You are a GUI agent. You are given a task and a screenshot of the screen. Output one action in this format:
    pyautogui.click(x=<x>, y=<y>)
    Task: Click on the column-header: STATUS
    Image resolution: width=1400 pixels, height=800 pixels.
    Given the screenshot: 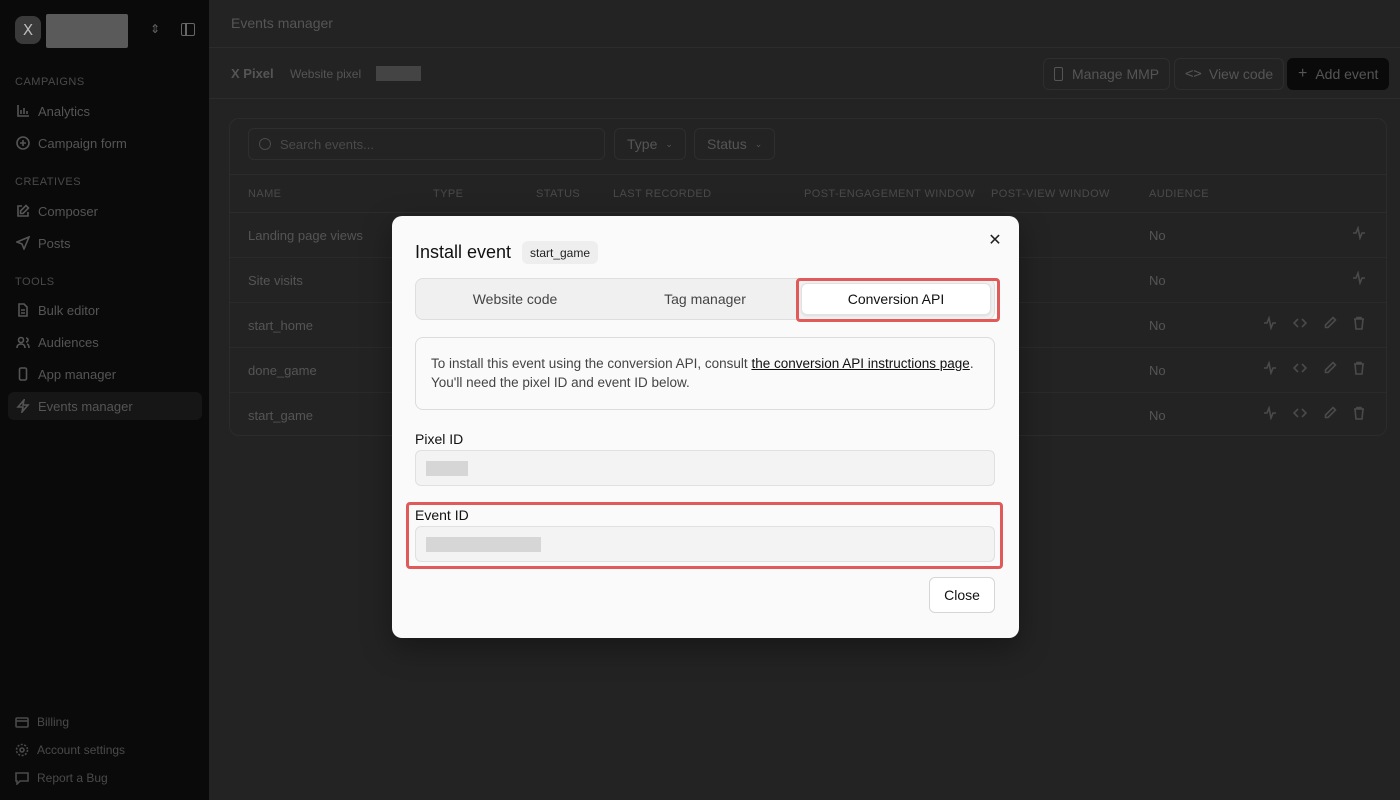 What is the action you would take?
    pyautogui.click(x=558, y=194)
    